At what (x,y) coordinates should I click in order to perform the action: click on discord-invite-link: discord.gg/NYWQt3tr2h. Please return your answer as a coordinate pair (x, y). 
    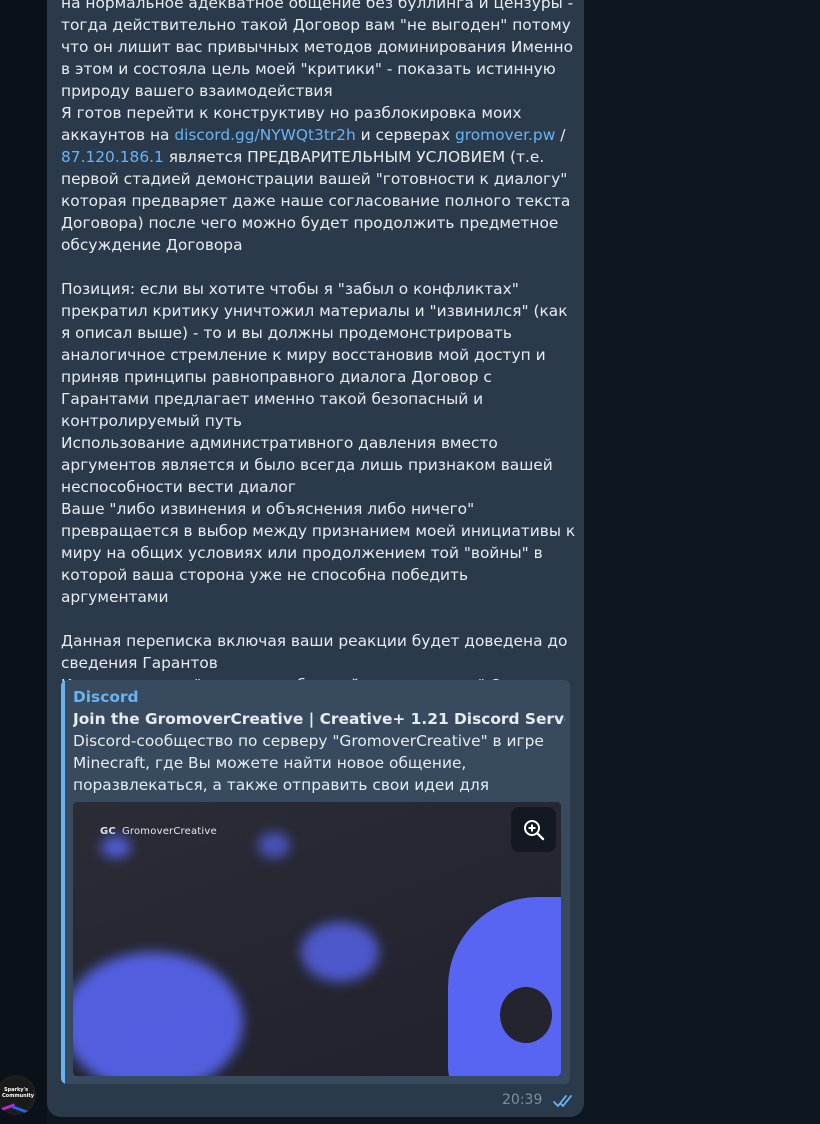
    Looking at the image, I should click on (264, 135).